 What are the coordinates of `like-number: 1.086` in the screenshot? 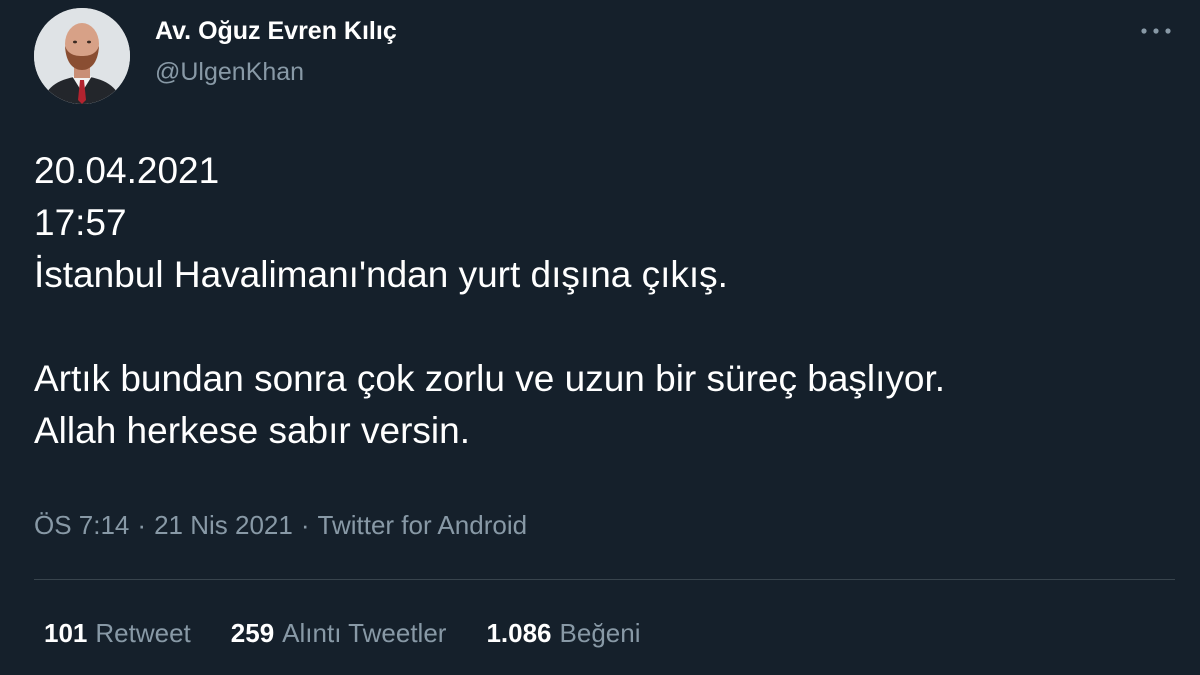 It's located at (519, 633).